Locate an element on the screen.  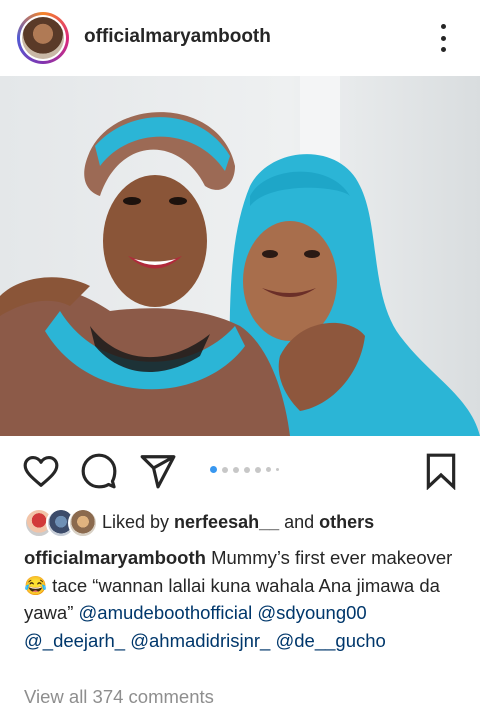
liker-username: nerfeesah__ is located at coordinates (226, 522).